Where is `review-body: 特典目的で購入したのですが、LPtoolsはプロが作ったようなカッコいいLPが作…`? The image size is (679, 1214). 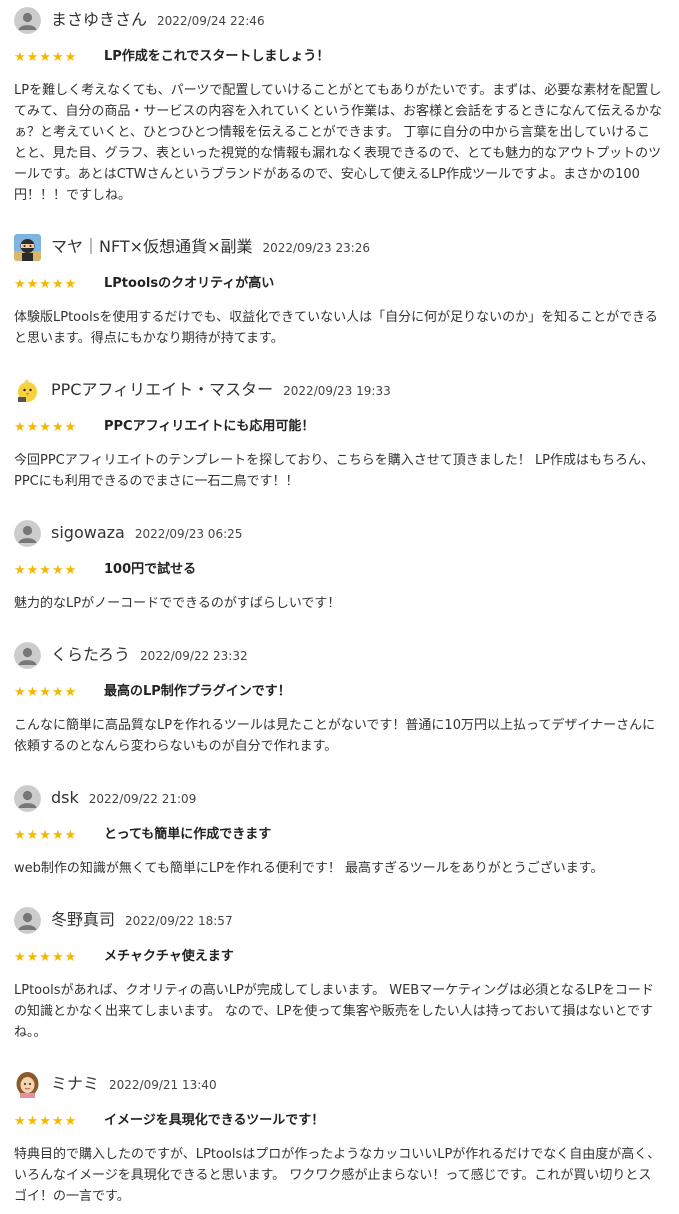
review-body: 特典目的で購入したのですが、LPtoolsはプロが作ったようなカッコいいLPが作… is located at coordinates (337, 1175).